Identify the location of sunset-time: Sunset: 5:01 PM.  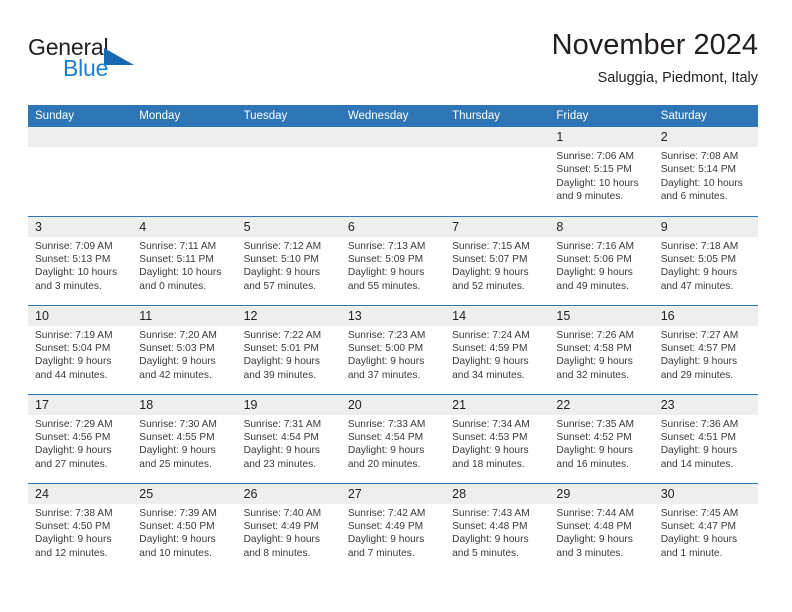
(281, 348).